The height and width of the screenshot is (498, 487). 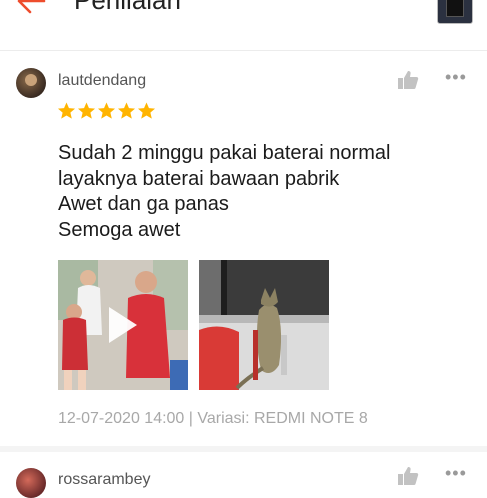 What do you see at coordinates (224, 153) in the screenshot?
I see `review-text-line: Sudah 2 minggu pakai baterai normal` at bounding box center [224, 153].